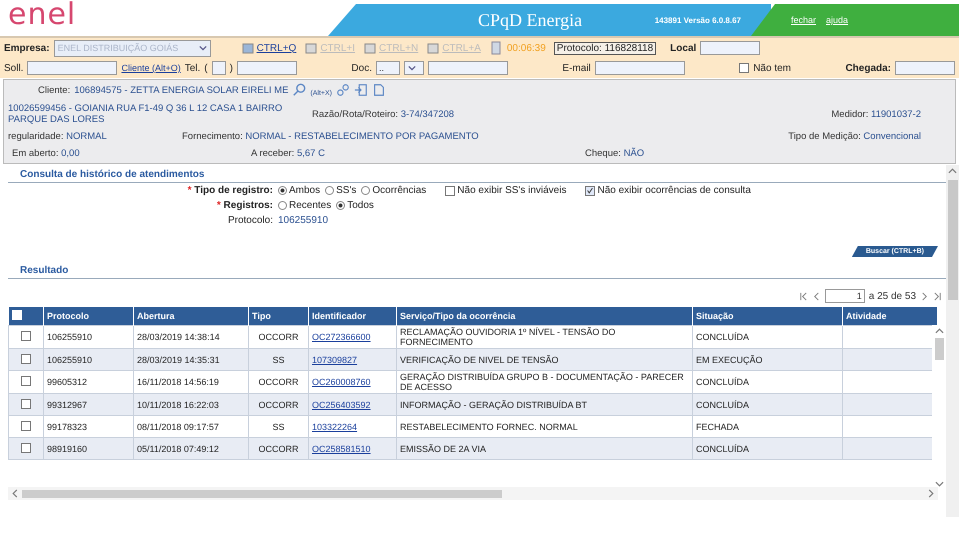  What do you see at coordinates (276, 48) in the screenshot?
I see `shortcut-link: CTRL+Q` at bounding box center [276, 48].